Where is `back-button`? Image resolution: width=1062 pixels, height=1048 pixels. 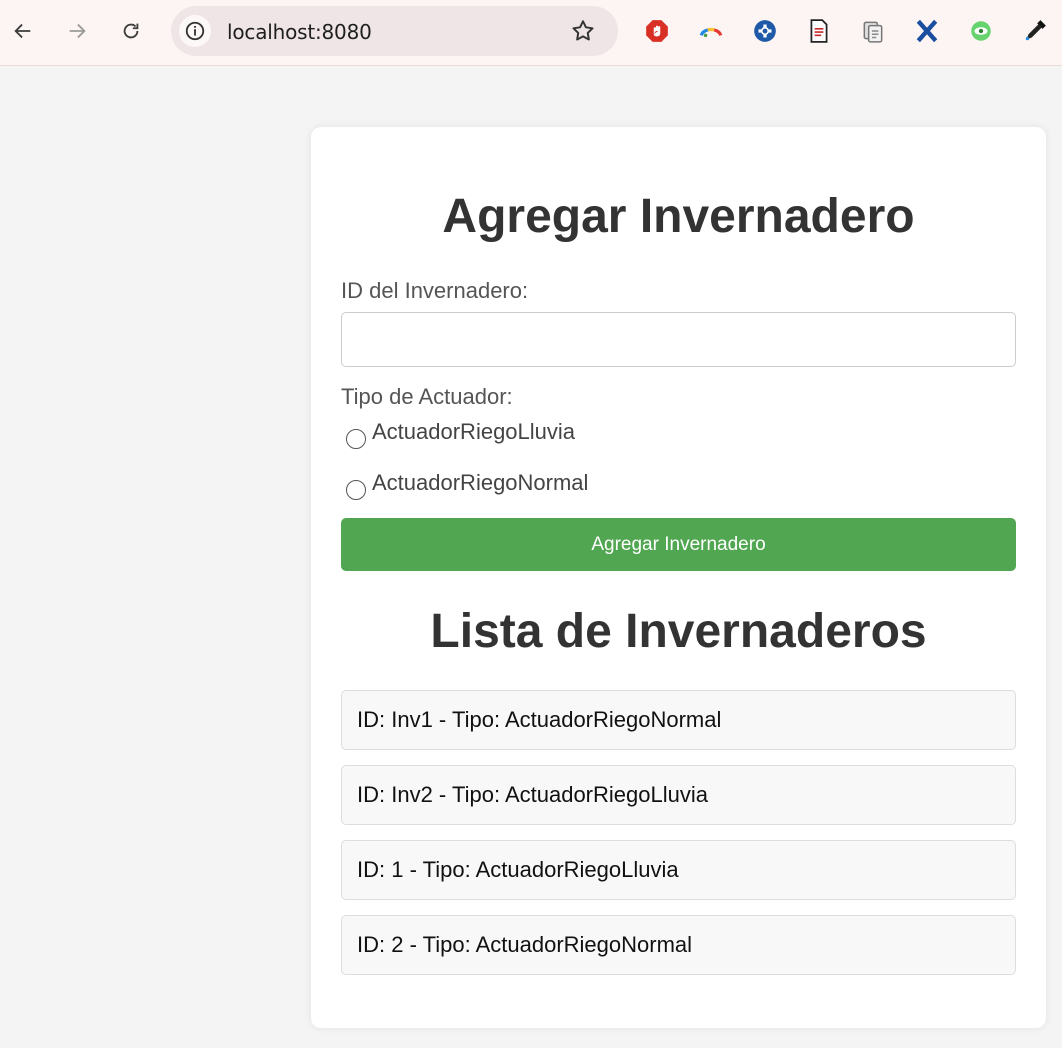 back-button is located at coordinates (23, 31).